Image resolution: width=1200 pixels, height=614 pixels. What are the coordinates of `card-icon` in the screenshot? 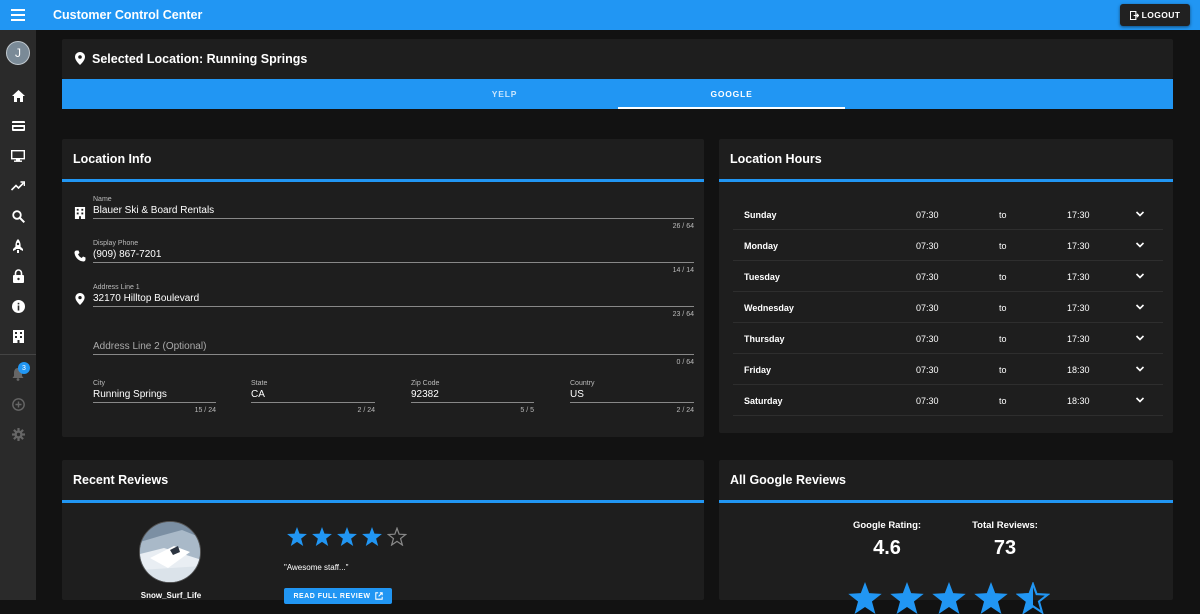 It's located at (18, 126).